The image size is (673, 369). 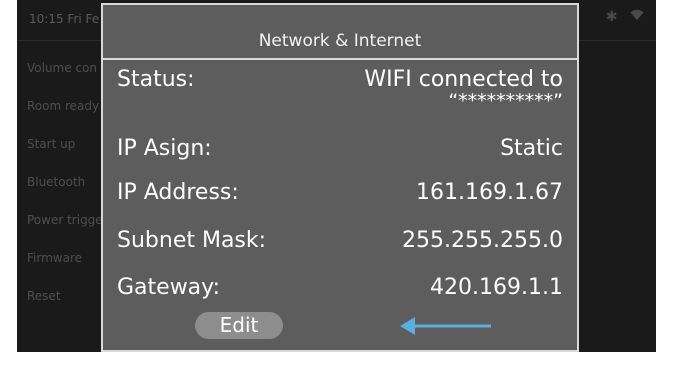 I want to click on ip-address-row: IP Address: 161.169.1.67, so click(x=340, y=200).